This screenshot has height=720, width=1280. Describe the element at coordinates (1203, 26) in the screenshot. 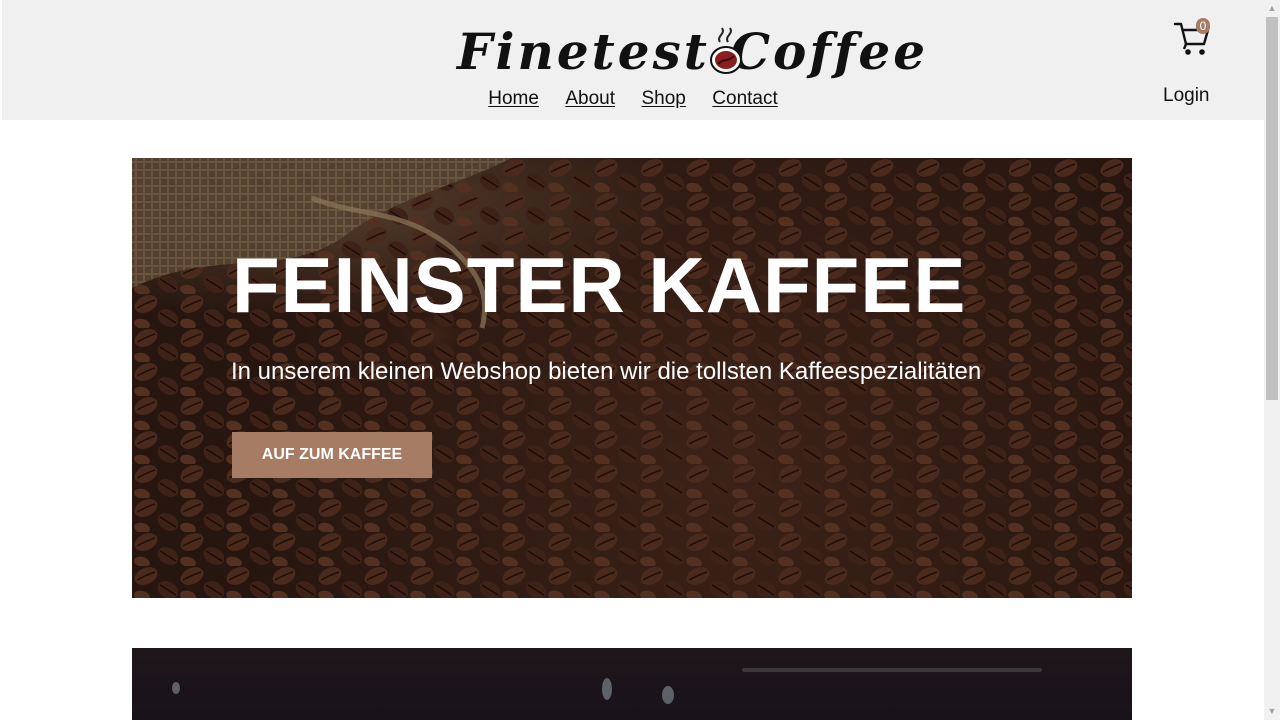

I see `cart-count-badge: 0` at that location.